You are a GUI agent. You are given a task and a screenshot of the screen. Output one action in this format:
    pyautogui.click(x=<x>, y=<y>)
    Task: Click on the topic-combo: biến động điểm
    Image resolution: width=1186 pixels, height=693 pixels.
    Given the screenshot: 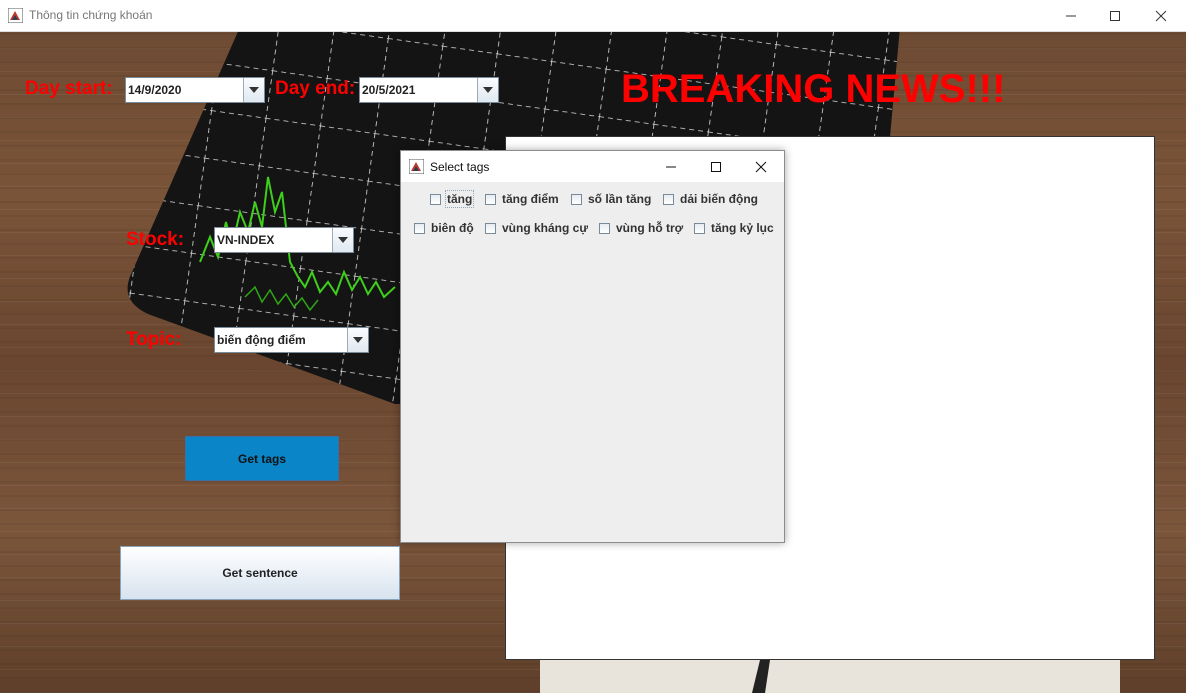 What is the action you would take?
    pyautogui.click(x=291, y=340)
    